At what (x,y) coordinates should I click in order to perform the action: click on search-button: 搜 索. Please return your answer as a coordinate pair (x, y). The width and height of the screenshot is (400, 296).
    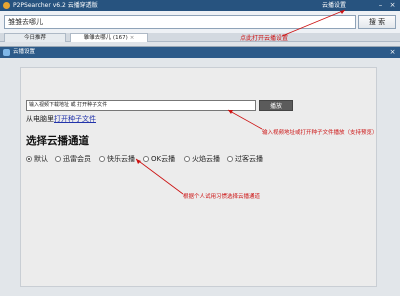
    Looking at the image, I should click on (377, 22).